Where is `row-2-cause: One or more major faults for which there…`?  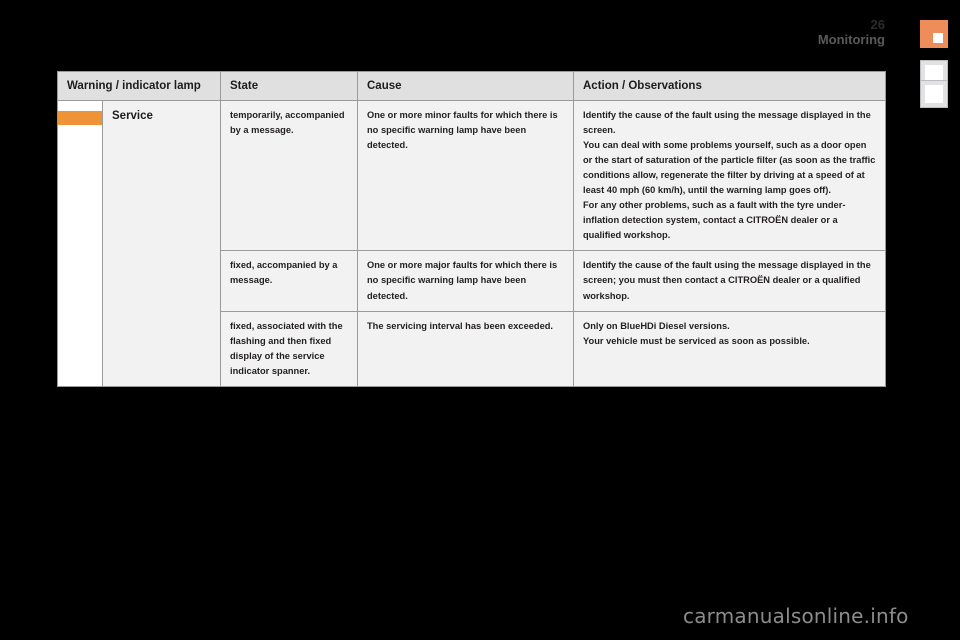 row-2-cause: One or more major faults for which there… is located at coordinates (465, 281).